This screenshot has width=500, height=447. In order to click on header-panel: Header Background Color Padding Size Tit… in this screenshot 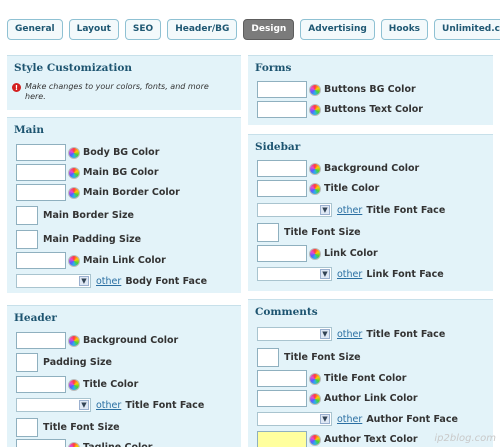, I will do `click(124, 376)`.